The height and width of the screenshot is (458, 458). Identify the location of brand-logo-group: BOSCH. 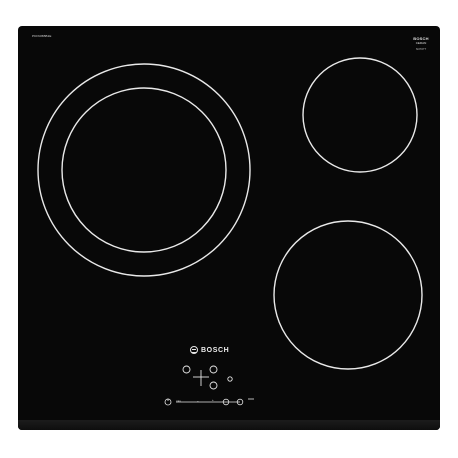
(209, 350).